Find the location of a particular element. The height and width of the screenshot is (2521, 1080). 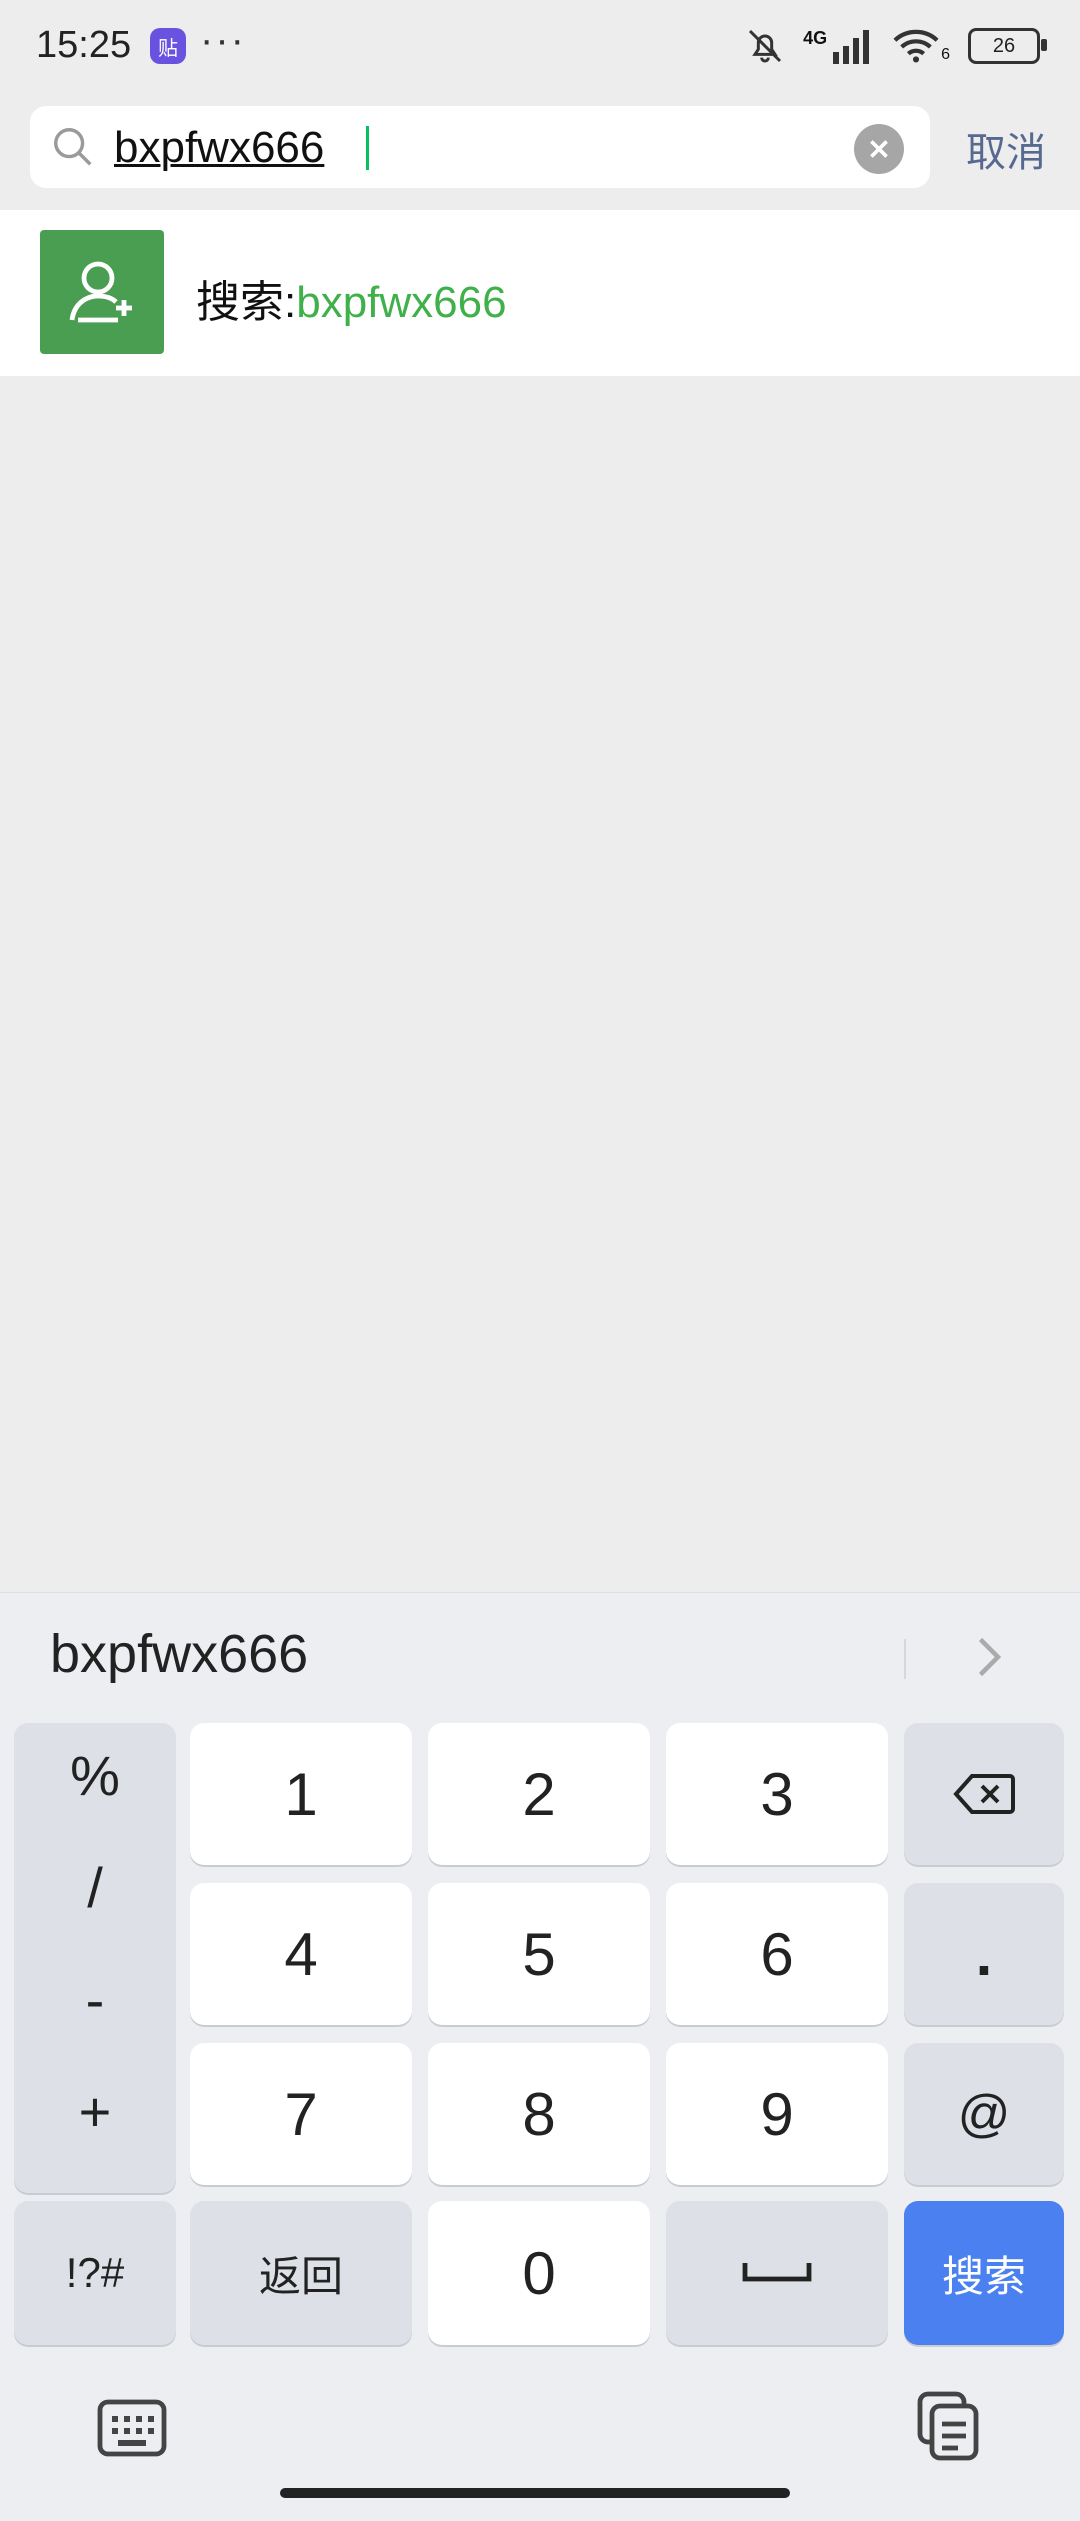

keyboard-icon is located at coordinates (132, 2428).